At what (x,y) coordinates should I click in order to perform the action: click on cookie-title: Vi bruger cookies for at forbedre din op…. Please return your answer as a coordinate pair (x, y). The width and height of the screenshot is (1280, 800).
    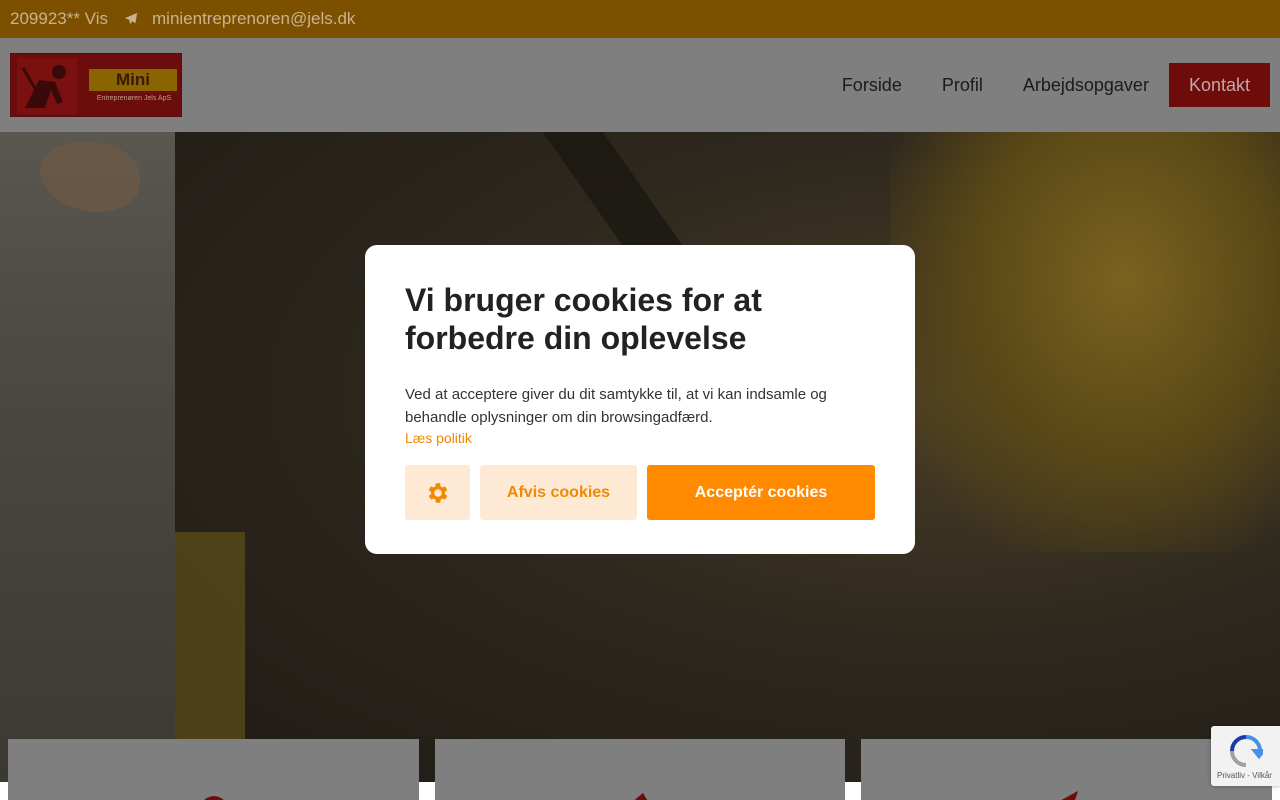
    Looking at the image, I should click on (583, 319).